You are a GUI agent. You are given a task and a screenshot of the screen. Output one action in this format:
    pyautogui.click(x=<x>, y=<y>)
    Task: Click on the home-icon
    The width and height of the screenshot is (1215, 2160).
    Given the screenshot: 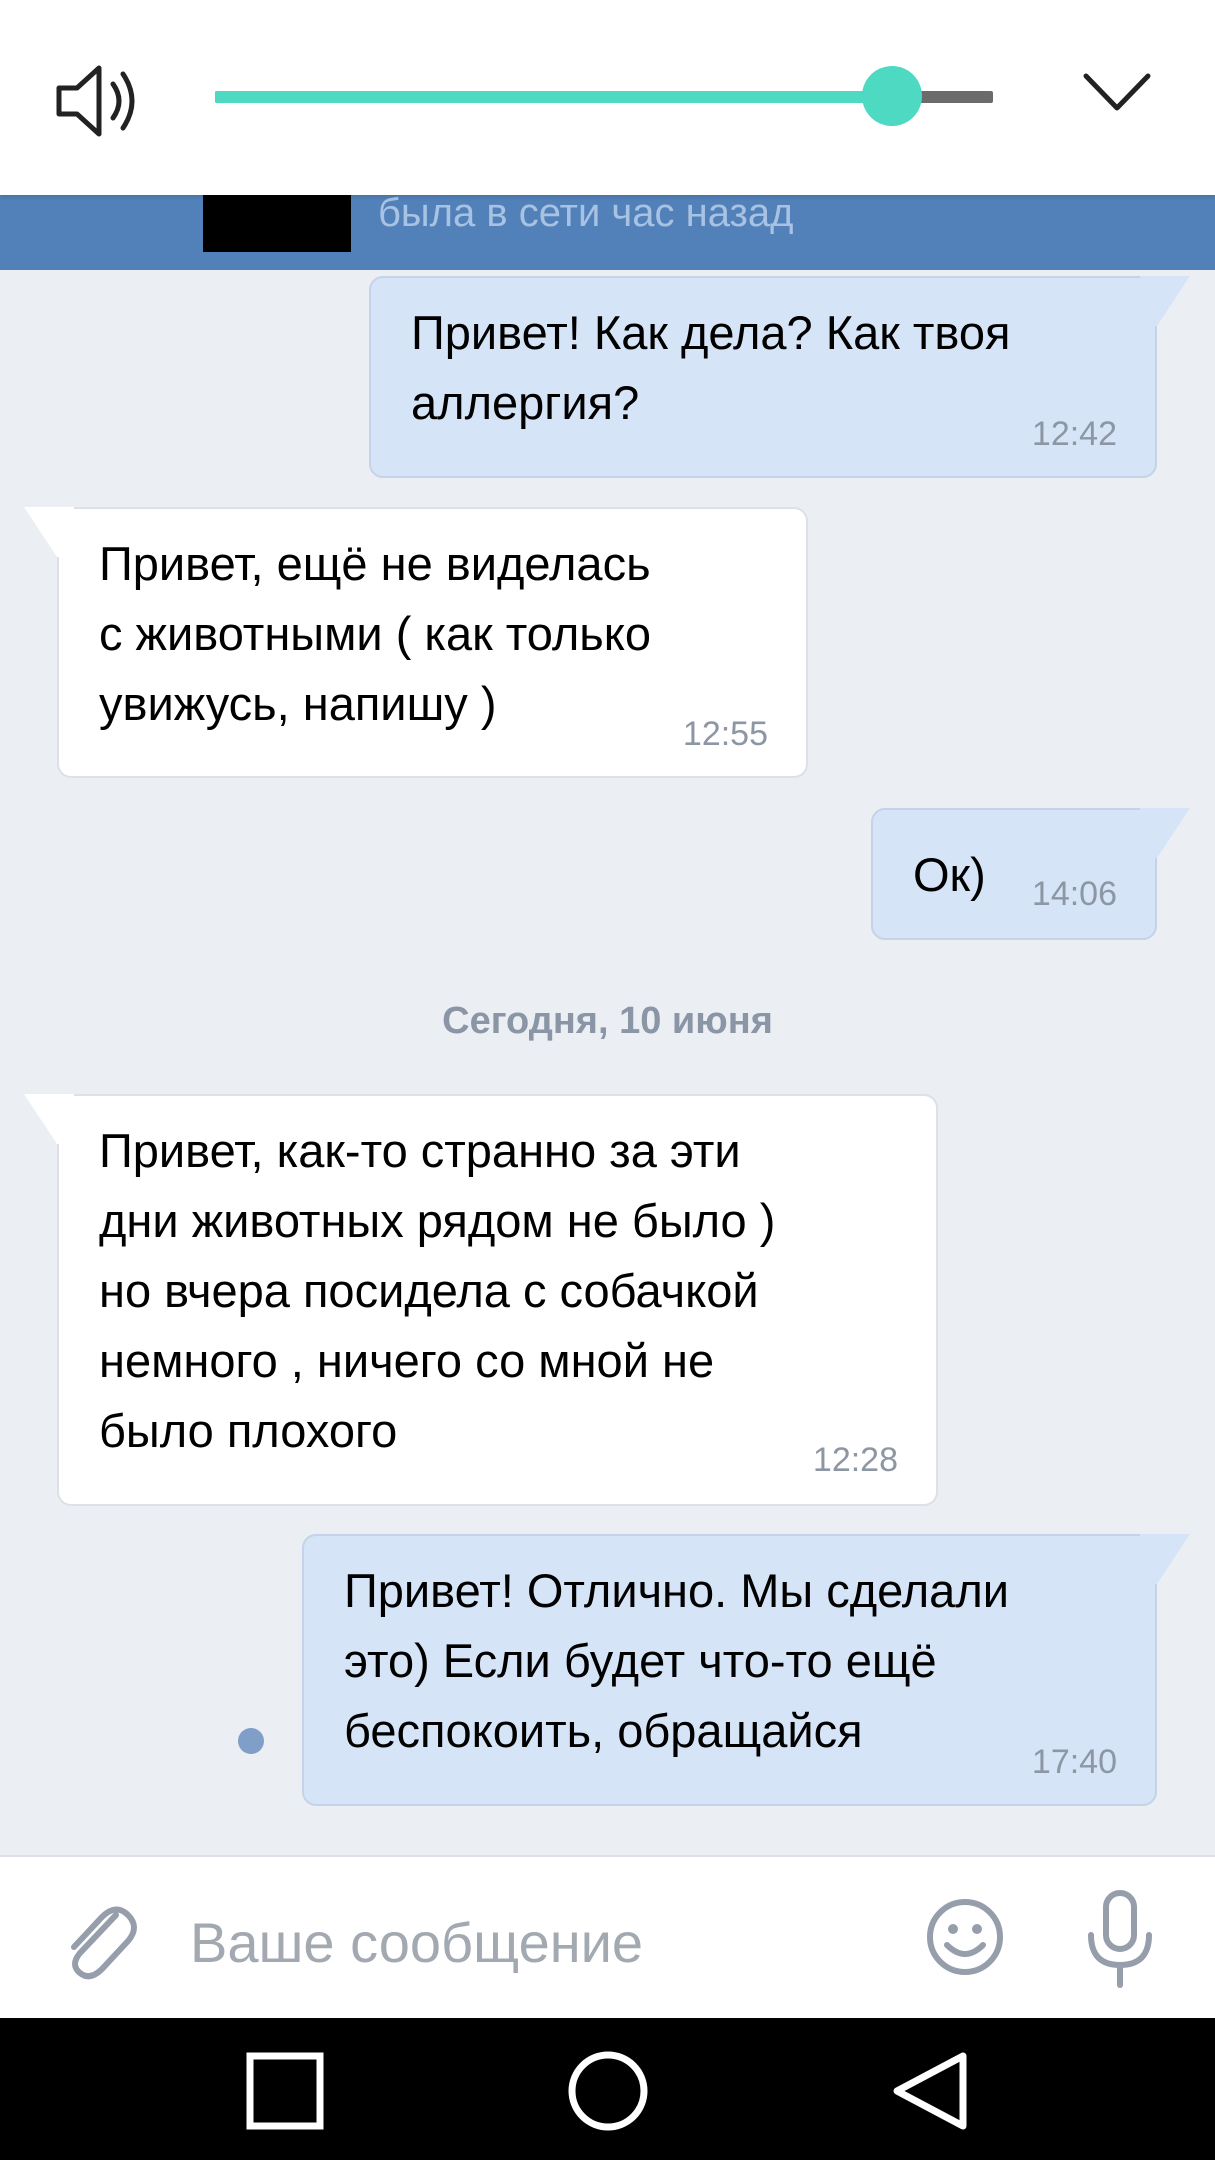 What is the action you would take?
    pyautogui.click(x=608, y=2091)
    